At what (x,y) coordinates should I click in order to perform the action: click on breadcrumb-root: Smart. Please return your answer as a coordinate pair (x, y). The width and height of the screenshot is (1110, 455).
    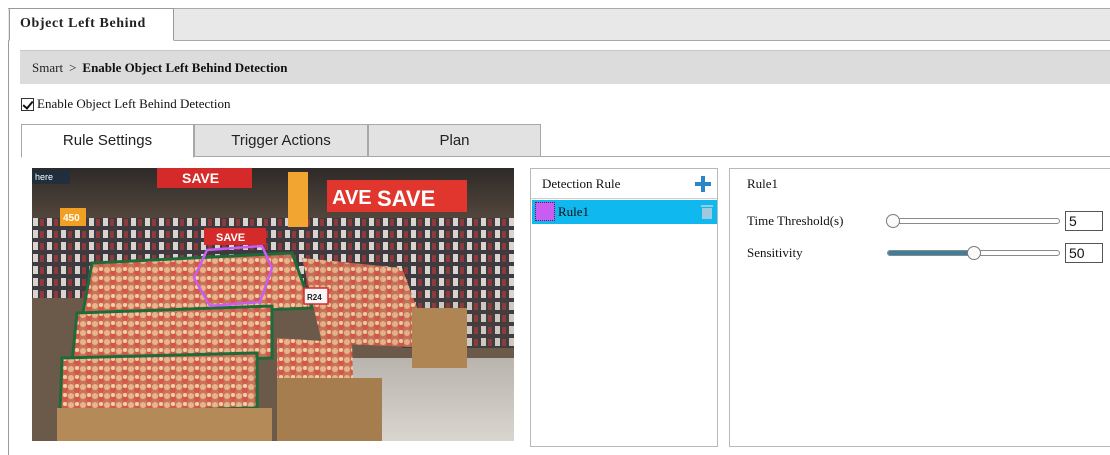
    Looking at the image, I should click on (48, 67).